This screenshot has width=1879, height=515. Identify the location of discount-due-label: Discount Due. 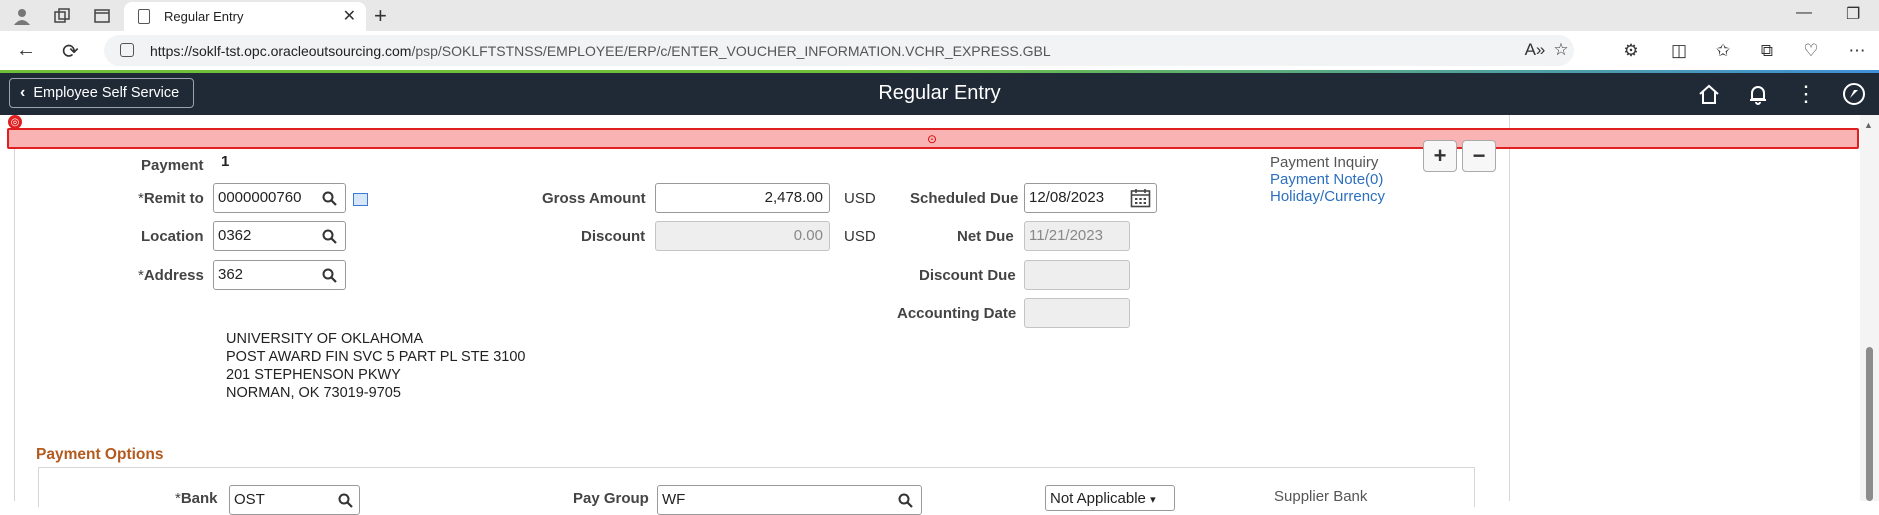
(967, 275).